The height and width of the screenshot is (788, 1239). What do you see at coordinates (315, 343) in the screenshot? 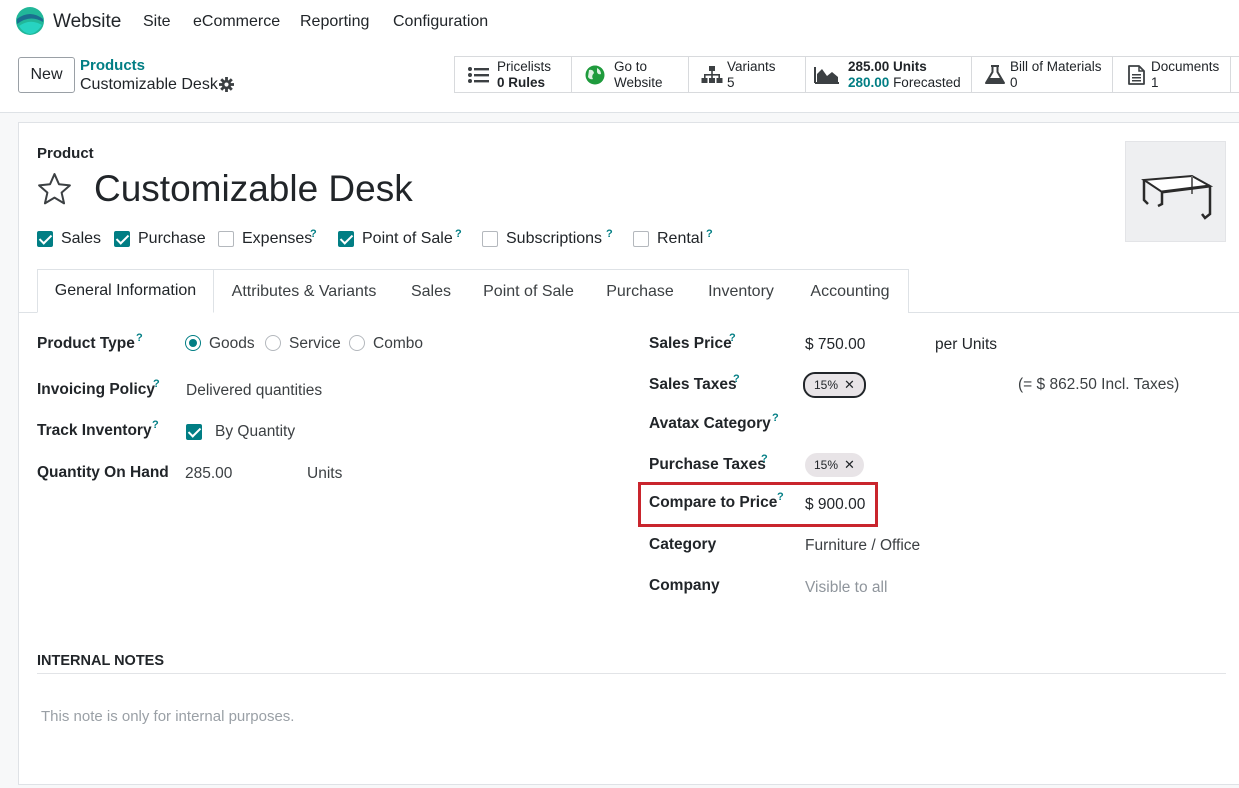
I see `service-option-label: Service` at bounding box center [315, 343].